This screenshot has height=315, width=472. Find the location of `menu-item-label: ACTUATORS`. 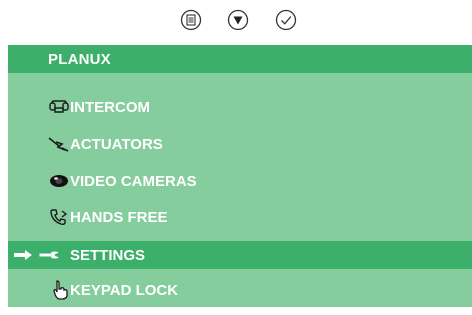

menu-item-label: ACTUATORS is located at coordinates (116, 144).